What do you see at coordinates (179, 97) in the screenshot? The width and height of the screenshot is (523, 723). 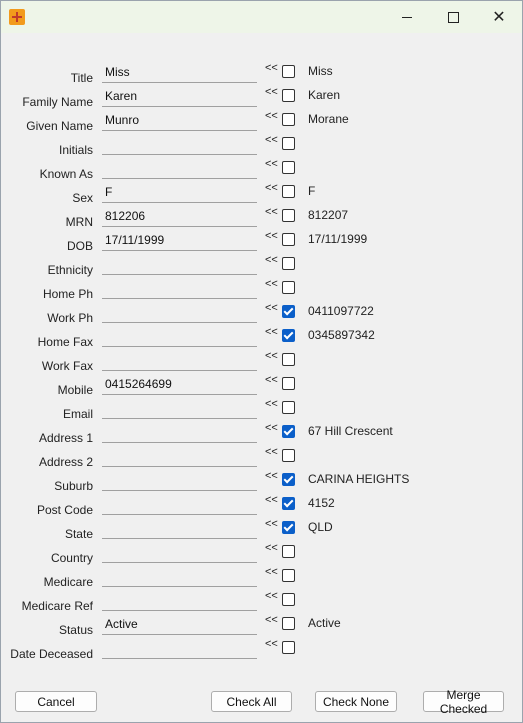 I see `field-input: Karen` at bounding box center [179, 97].